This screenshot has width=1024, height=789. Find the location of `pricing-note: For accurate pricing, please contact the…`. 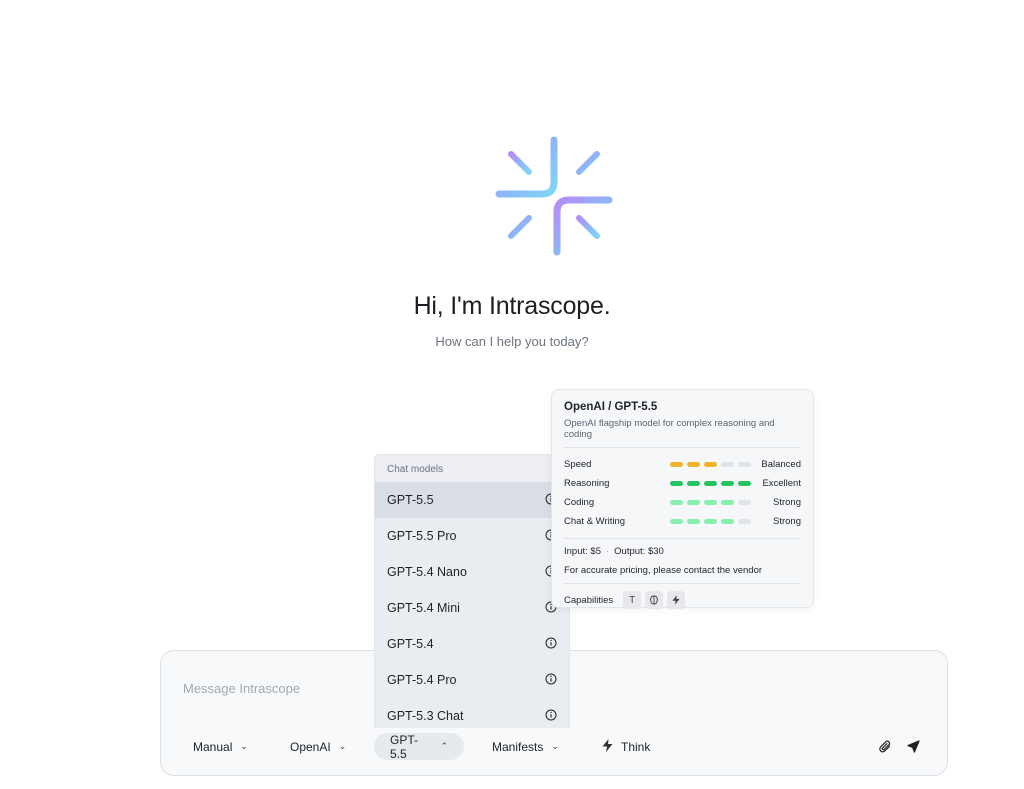

pricing-note: For accurate pricing, please contact the… is located at coordinates (663, 570).